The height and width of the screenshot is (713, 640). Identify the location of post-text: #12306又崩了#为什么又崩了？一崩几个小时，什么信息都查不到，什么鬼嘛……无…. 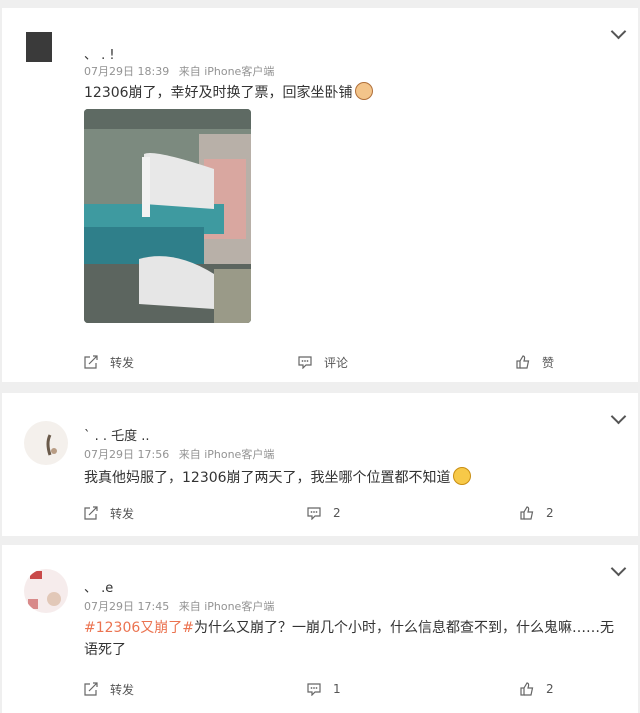
(354, 639).